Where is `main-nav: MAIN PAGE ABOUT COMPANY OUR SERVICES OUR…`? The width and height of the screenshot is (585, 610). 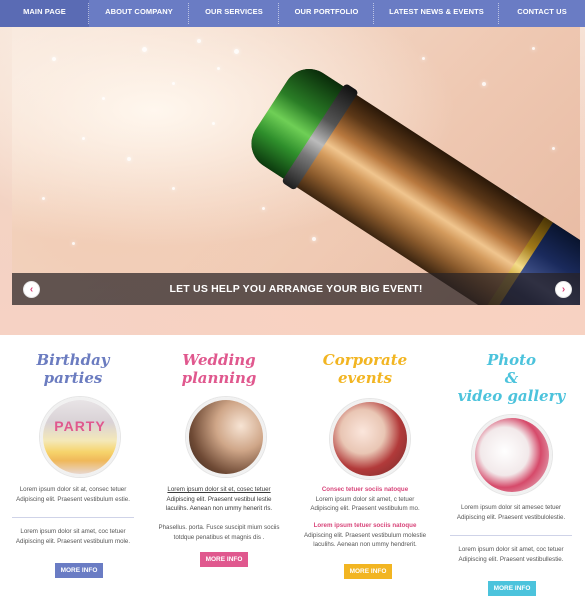 main-nav: MAIN PAGE ABOUT COMPANY OUR SERVICES OUR… is located at coordinates (292, 13).